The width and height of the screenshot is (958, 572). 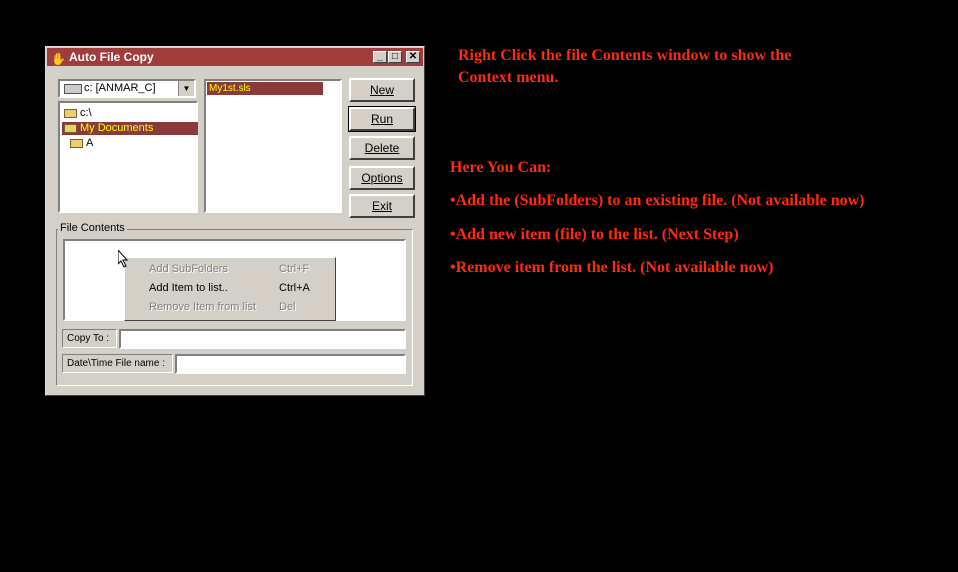 I want to click on menu-item-remove-item: Remove Item from list Del, so click(x=222, y=307).